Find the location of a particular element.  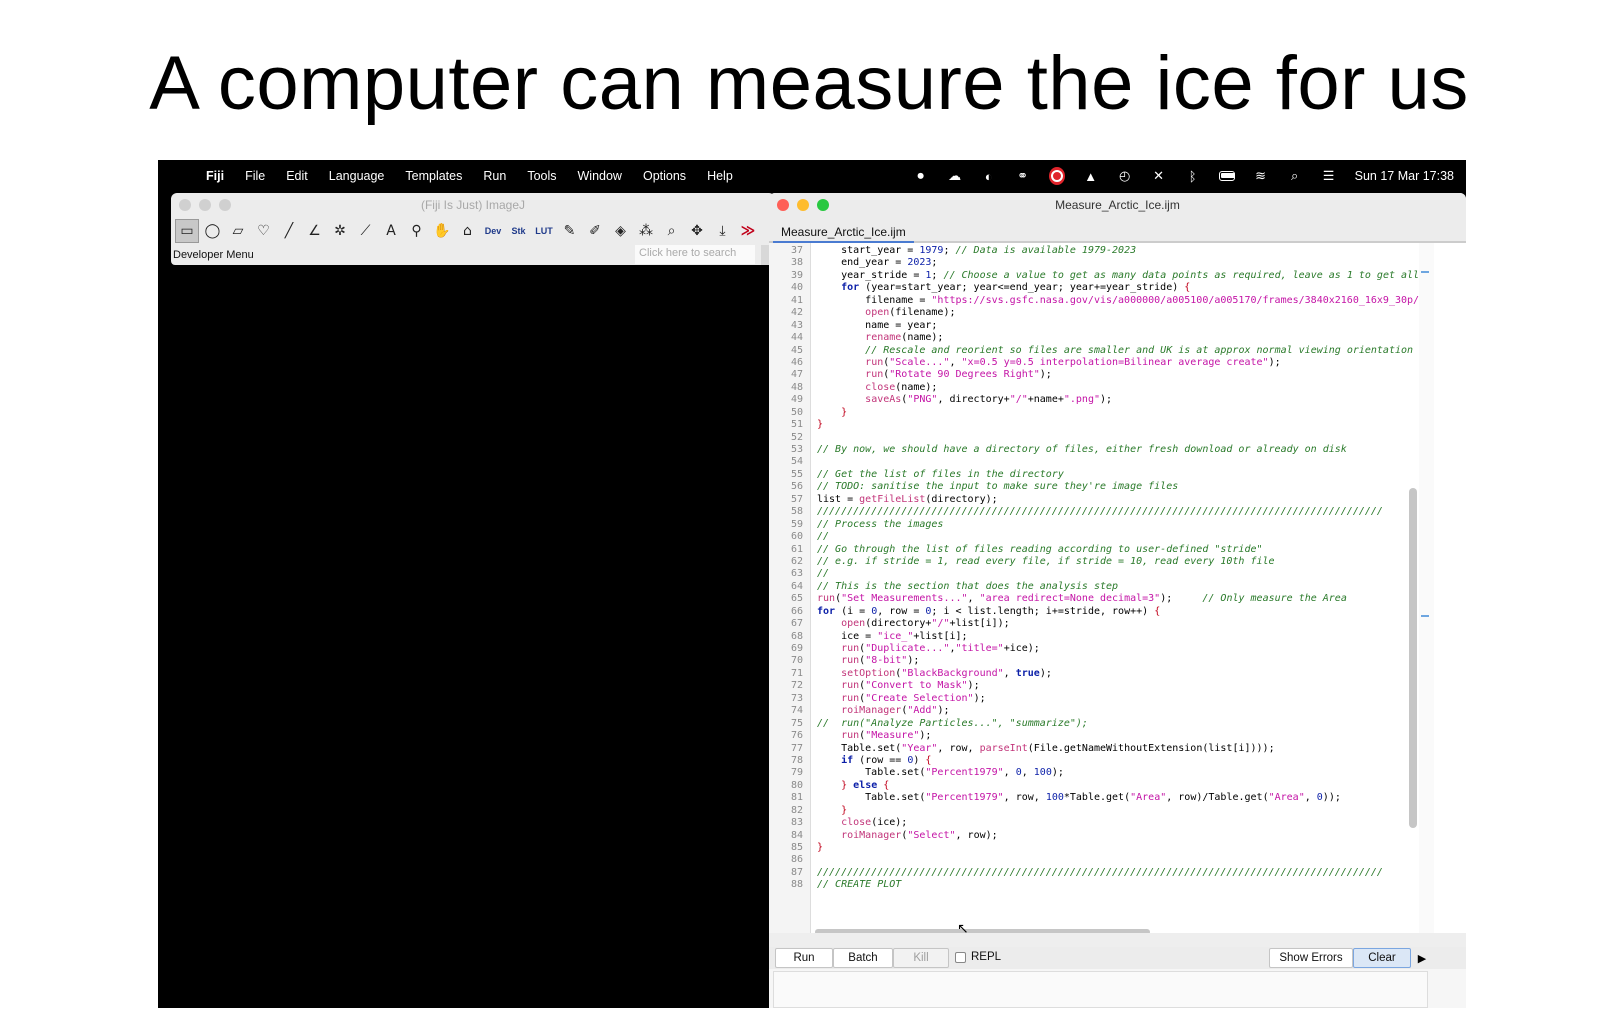

code-line: 83 close(ice); is located at coordinates (1089, 823).